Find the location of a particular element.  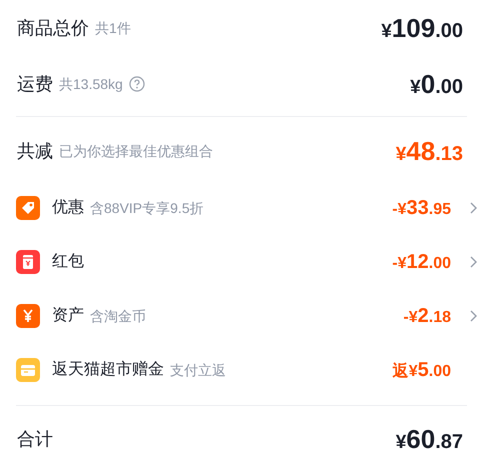

card-icon is located at coordinates (28, 370).